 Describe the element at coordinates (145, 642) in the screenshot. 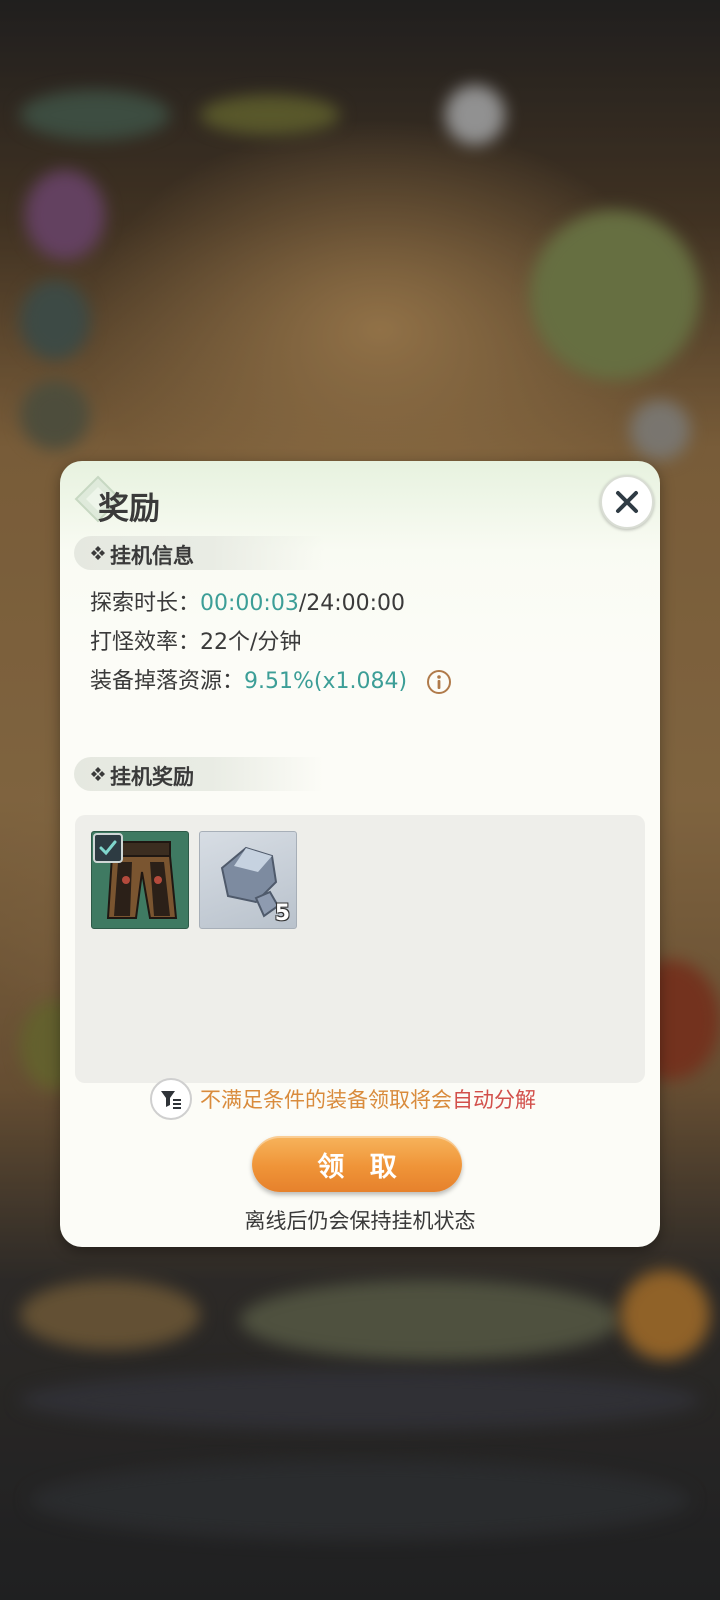

I see `kill-rate-label: 打怪效率：` at that location.